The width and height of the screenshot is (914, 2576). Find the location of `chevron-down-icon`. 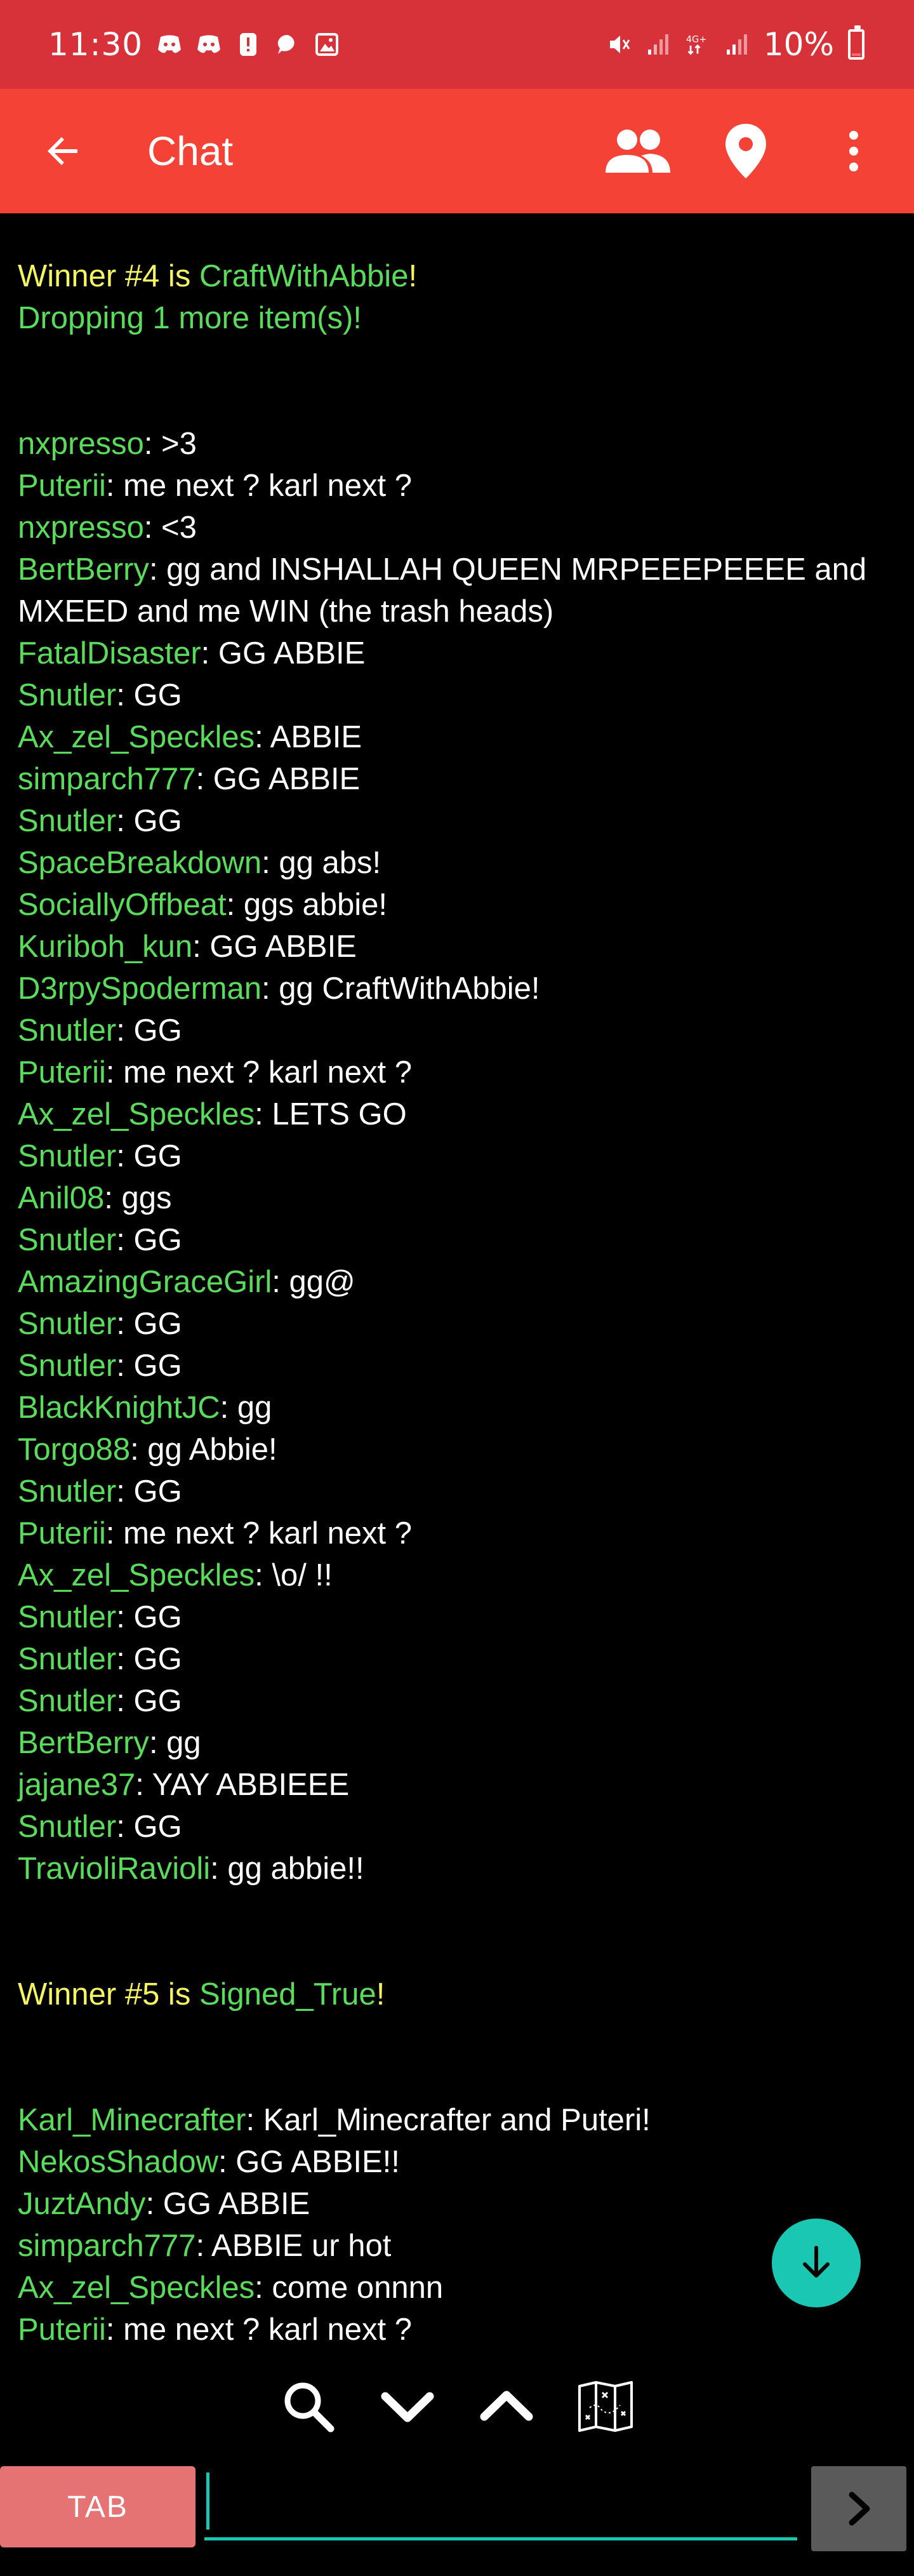

chevron-down-icon is located at coordinates (407, 2407).